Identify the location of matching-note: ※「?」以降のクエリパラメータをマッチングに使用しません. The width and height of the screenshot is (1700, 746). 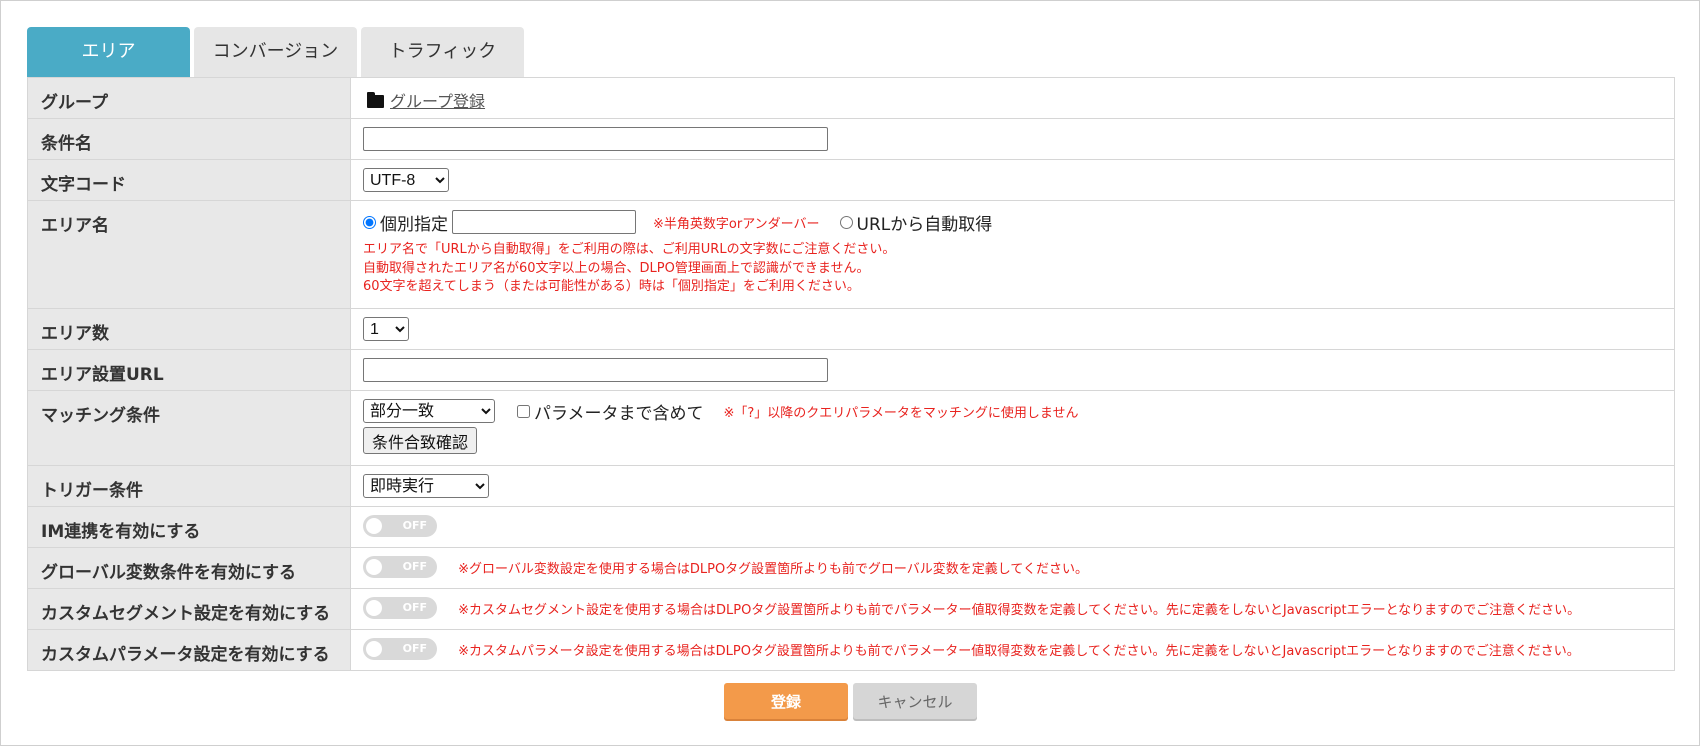
(901, 413).